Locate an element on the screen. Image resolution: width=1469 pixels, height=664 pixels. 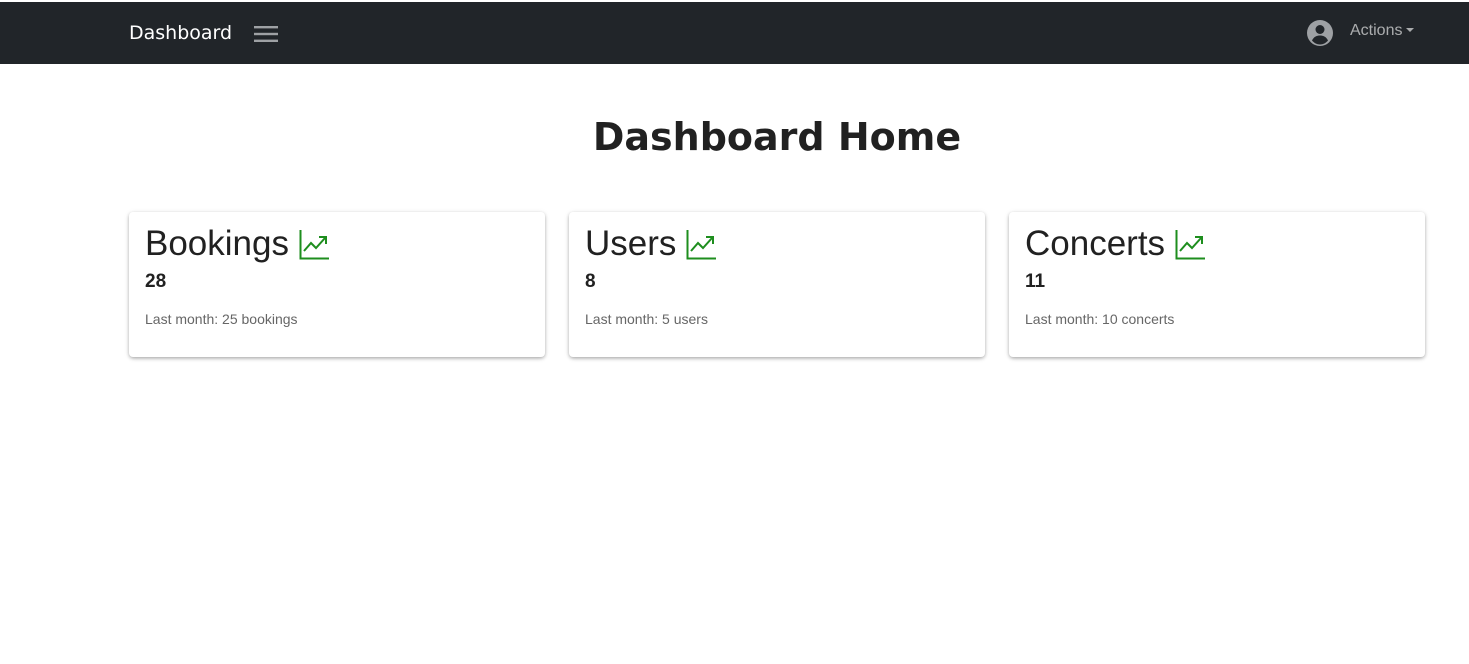
stat-card-users: Users 8 Last month: 5 users is located at coordinates (777, 284).